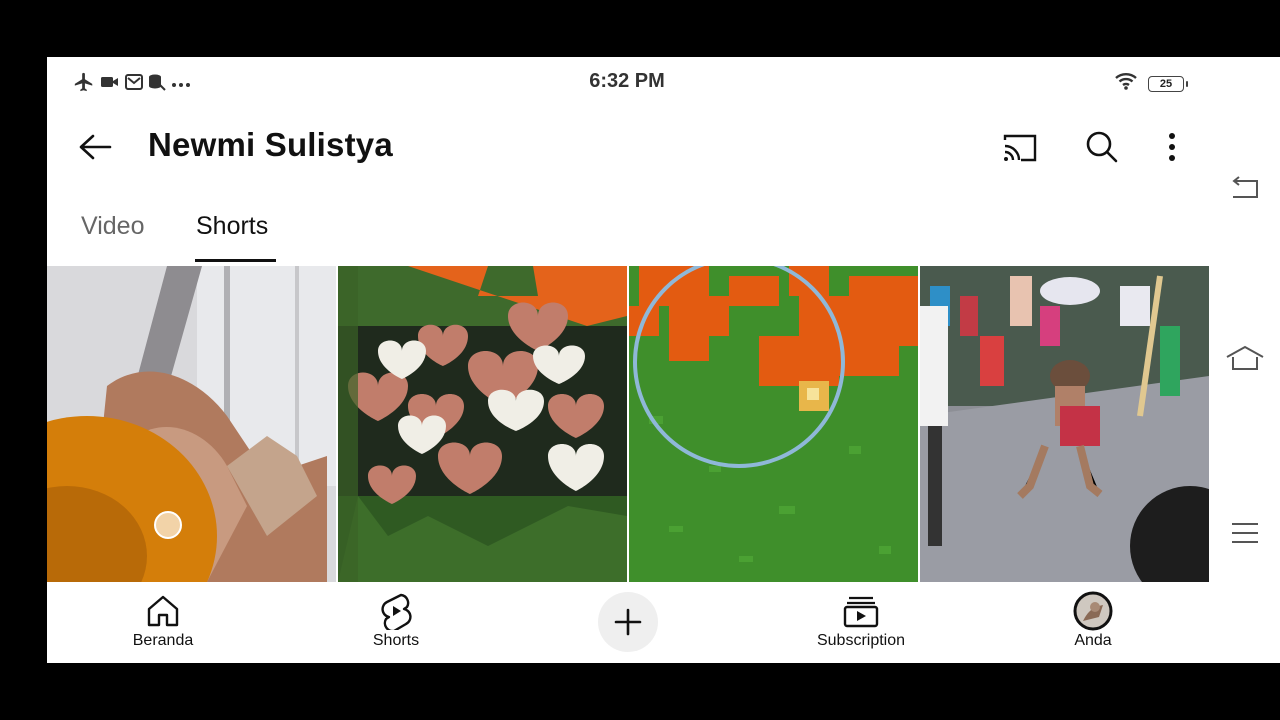  I want to click on nav-subscriptions-label: Subscription, so click(861, 640).